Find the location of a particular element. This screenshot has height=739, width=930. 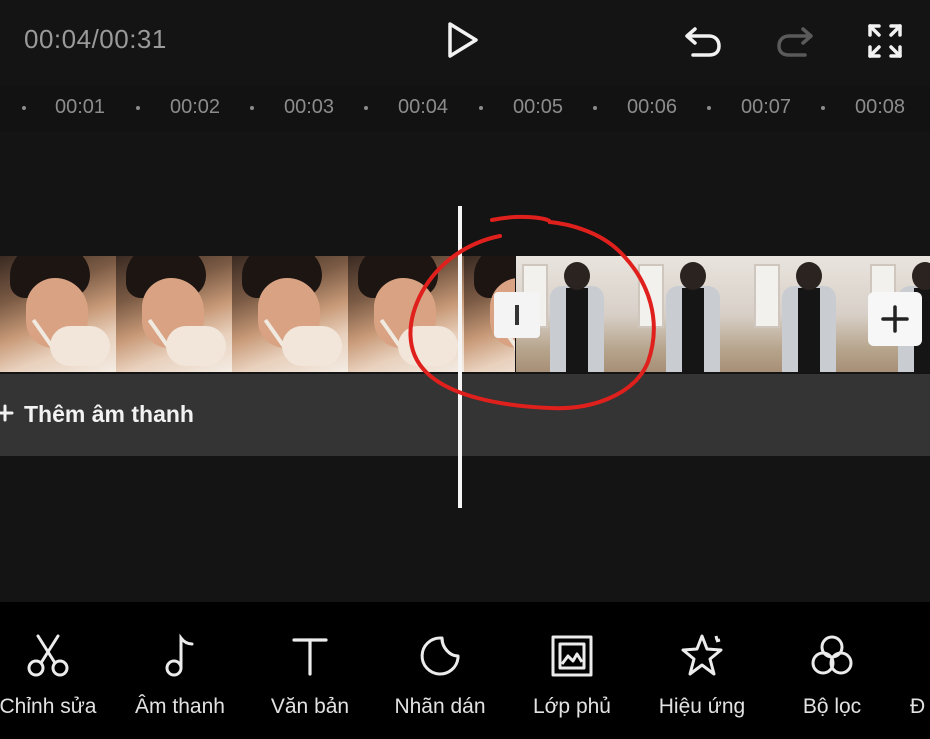

add-clip-button is located at coordinates (895, 319).